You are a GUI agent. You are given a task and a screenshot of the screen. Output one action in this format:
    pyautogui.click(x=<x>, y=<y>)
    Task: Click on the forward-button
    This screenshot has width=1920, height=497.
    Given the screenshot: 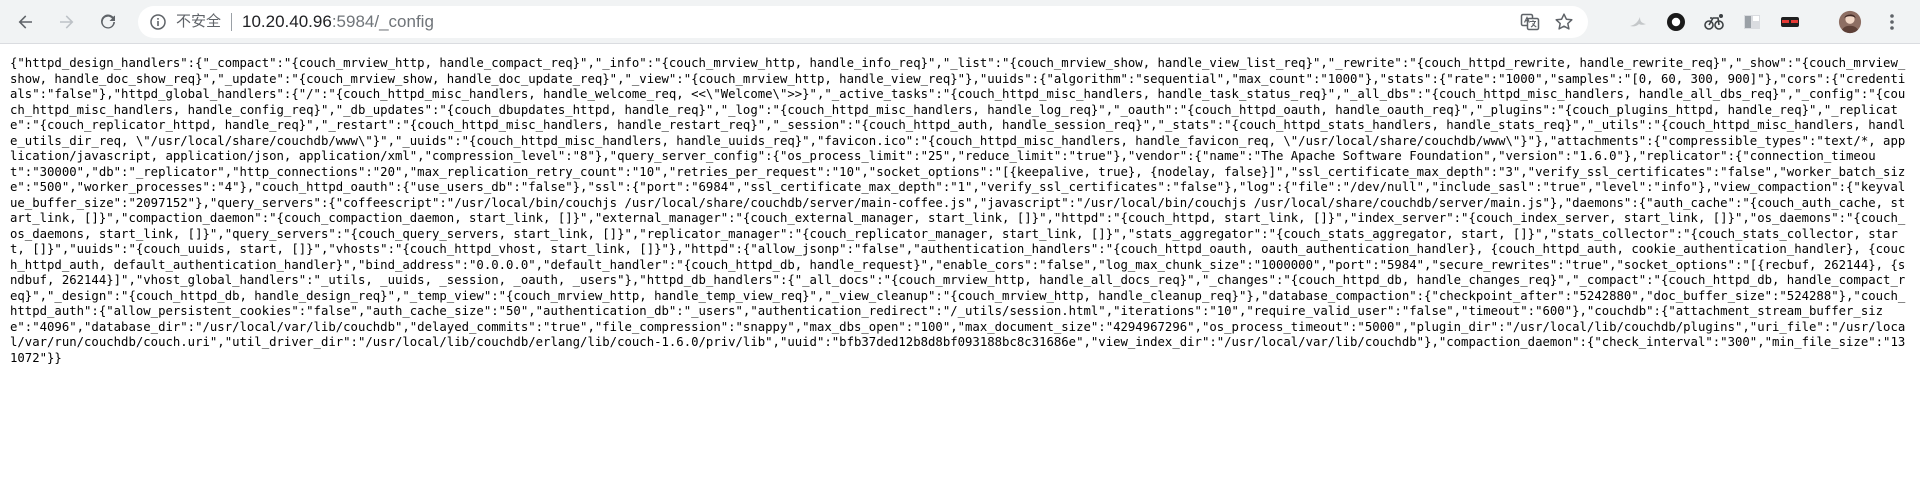 What is the action you would take?
    pyautogui.click(x=66, y=22)
    